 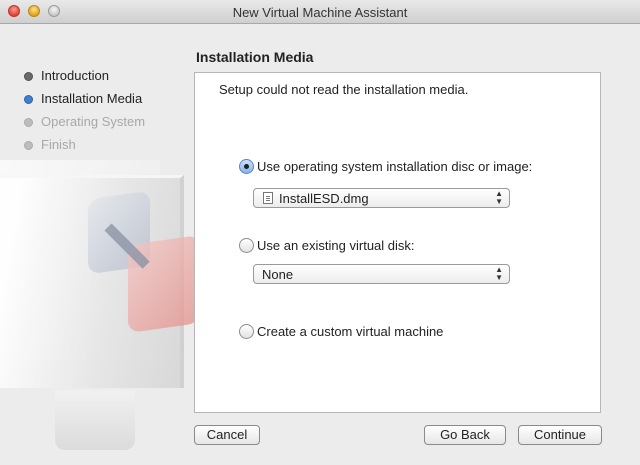 I want to click on step-installation-media: Installation Media, so click(x=84, y=102).